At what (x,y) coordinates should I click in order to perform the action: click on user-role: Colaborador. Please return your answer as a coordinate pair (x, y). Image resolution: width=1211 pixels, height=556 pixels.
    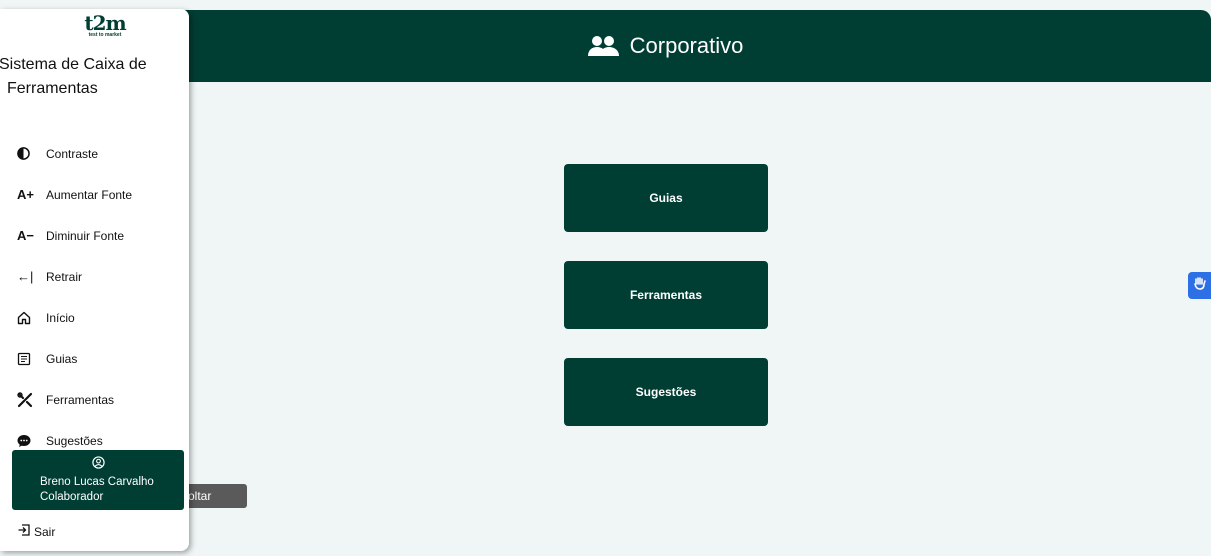
    Looking at the image, I should click on (72, 496).